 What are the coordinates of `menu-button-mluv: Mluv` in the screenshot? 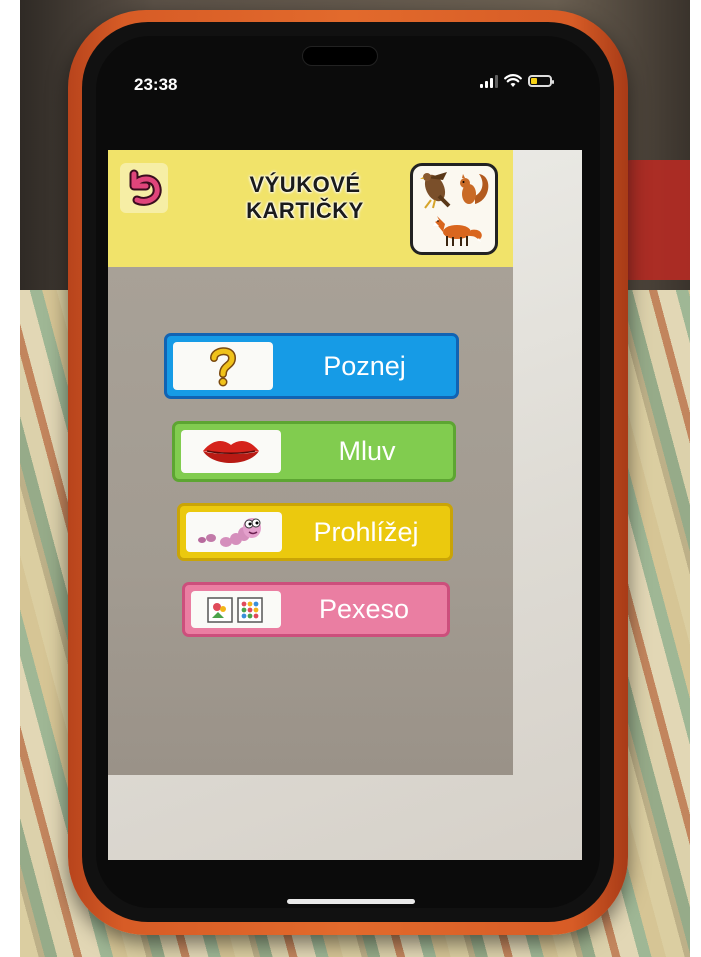 It's located at (314, 451).